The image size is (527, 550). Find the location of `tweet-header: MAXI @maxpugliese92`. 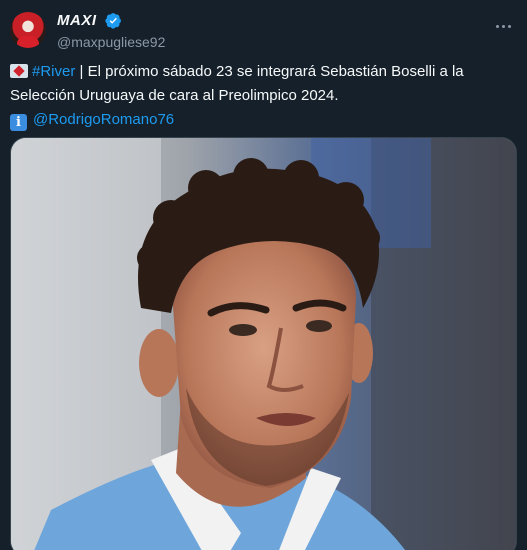

tweet-header: MAXI @maxpugliese92 is located at coordinates (263, 31).